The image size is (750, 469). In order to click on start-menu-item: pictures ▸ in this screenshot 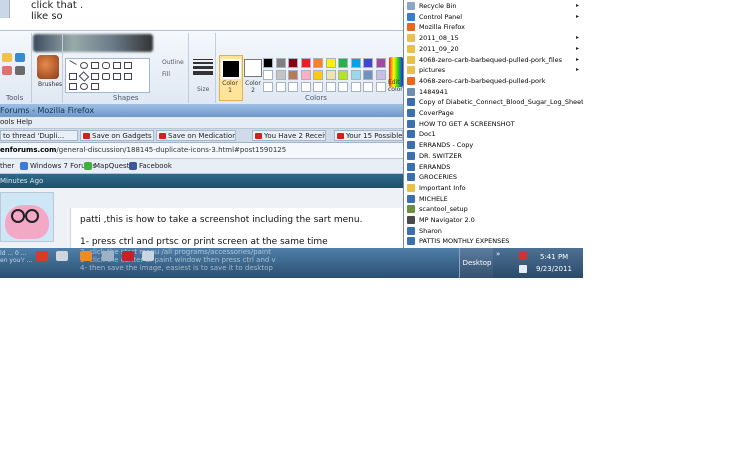, I will do `click(493, 70)`.